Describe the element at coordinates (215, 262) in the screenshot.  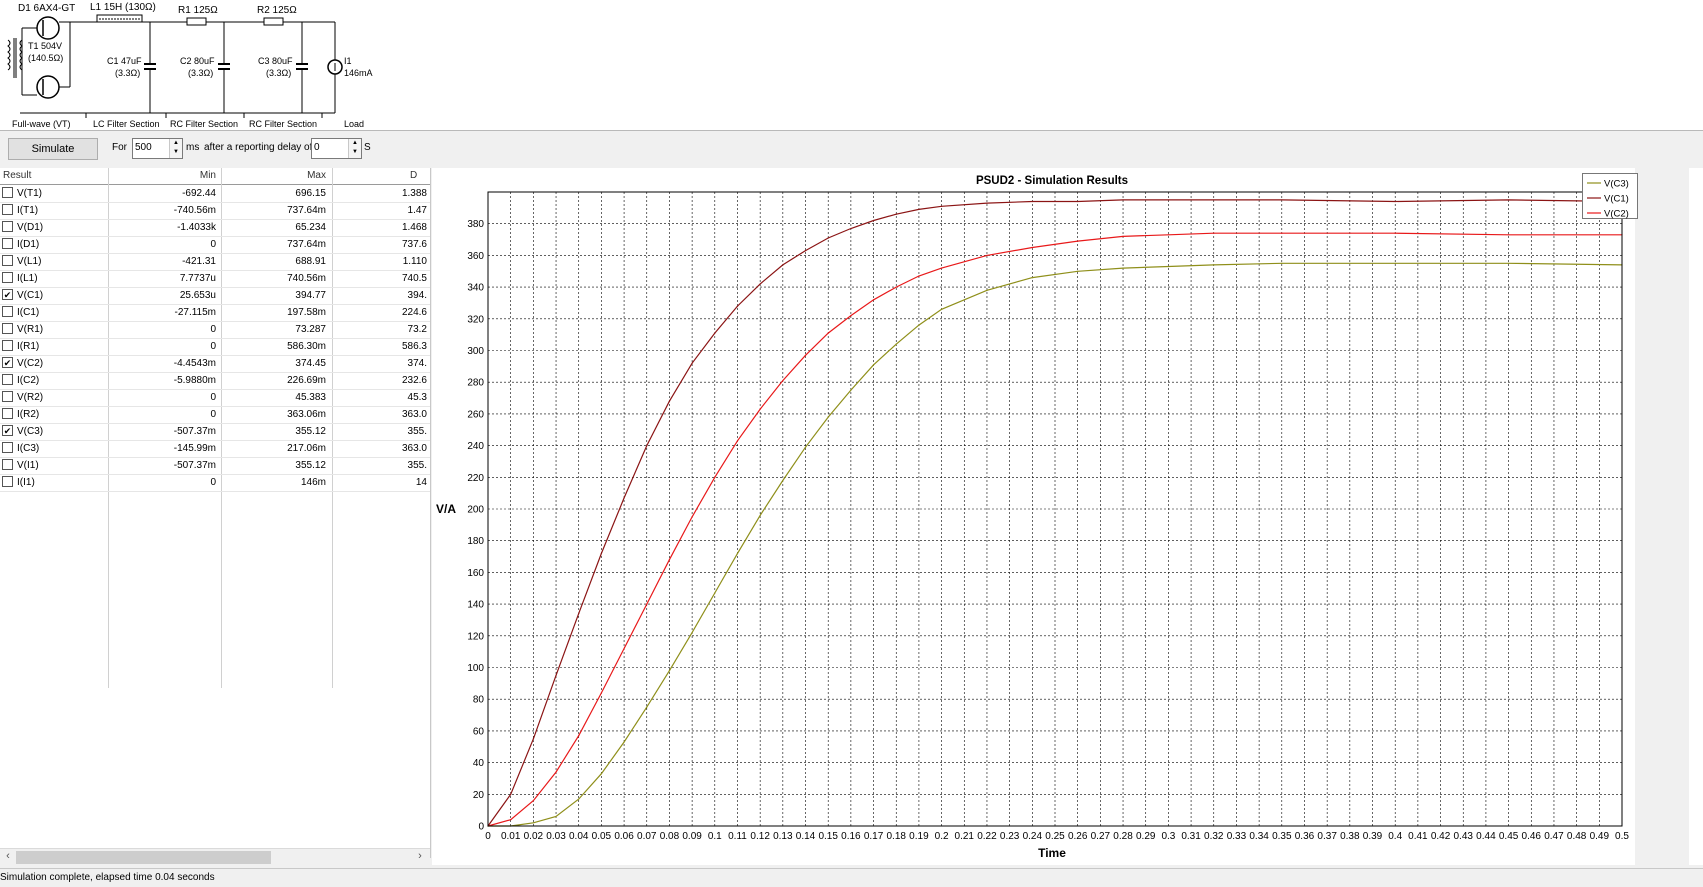
I see `table-row: V(L1) -421.31 688.91 1.110` at that location.